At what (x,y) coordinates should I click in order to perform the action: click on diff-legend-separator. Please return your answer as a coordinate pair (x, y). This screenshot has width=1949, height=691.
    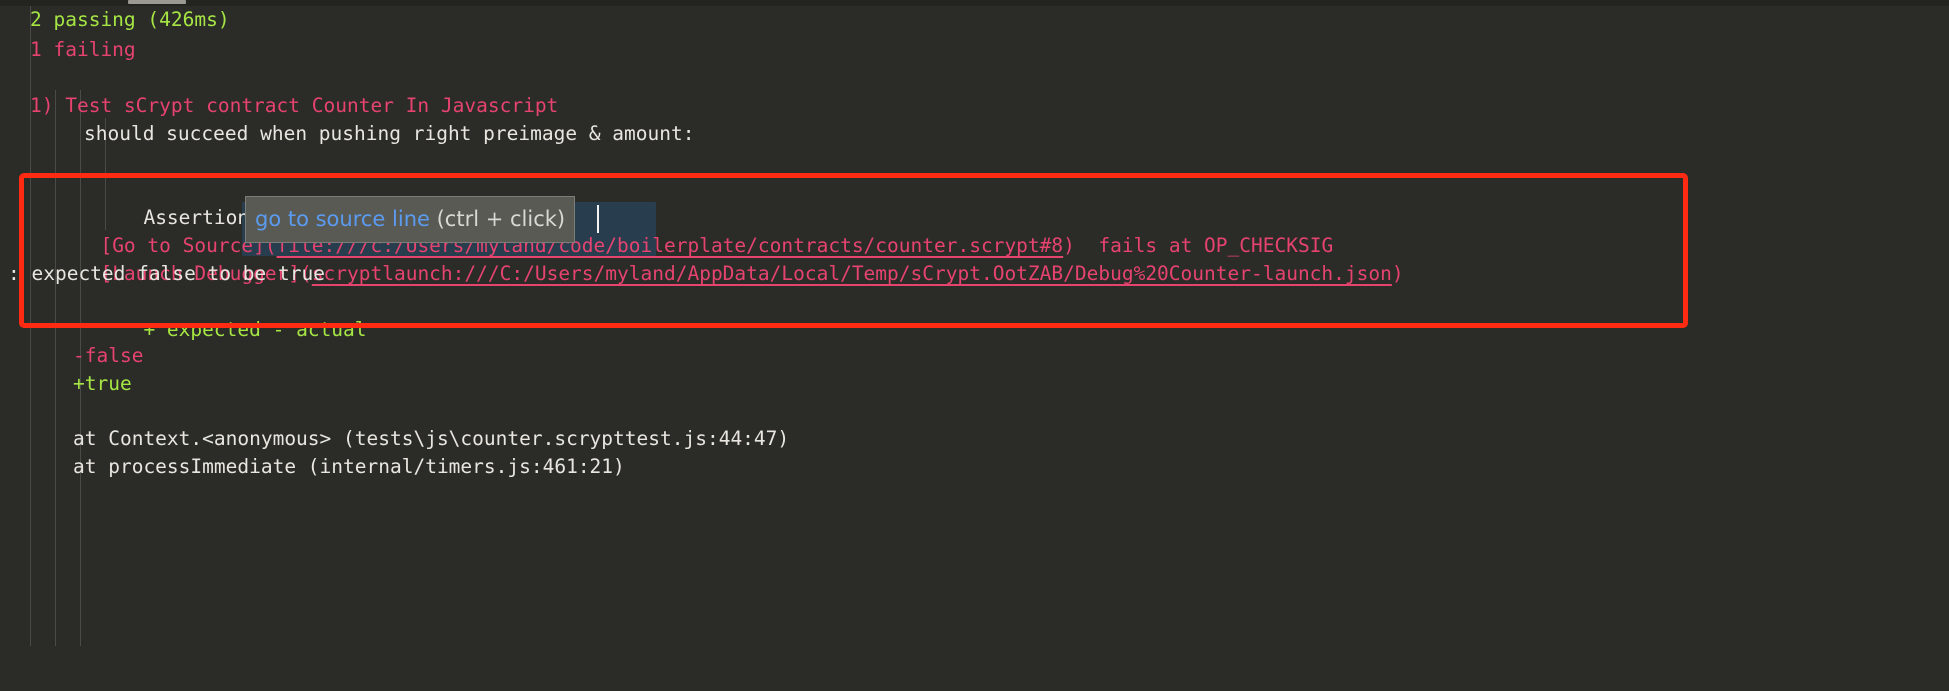
    Looking at the image, I should click on (267, 329).